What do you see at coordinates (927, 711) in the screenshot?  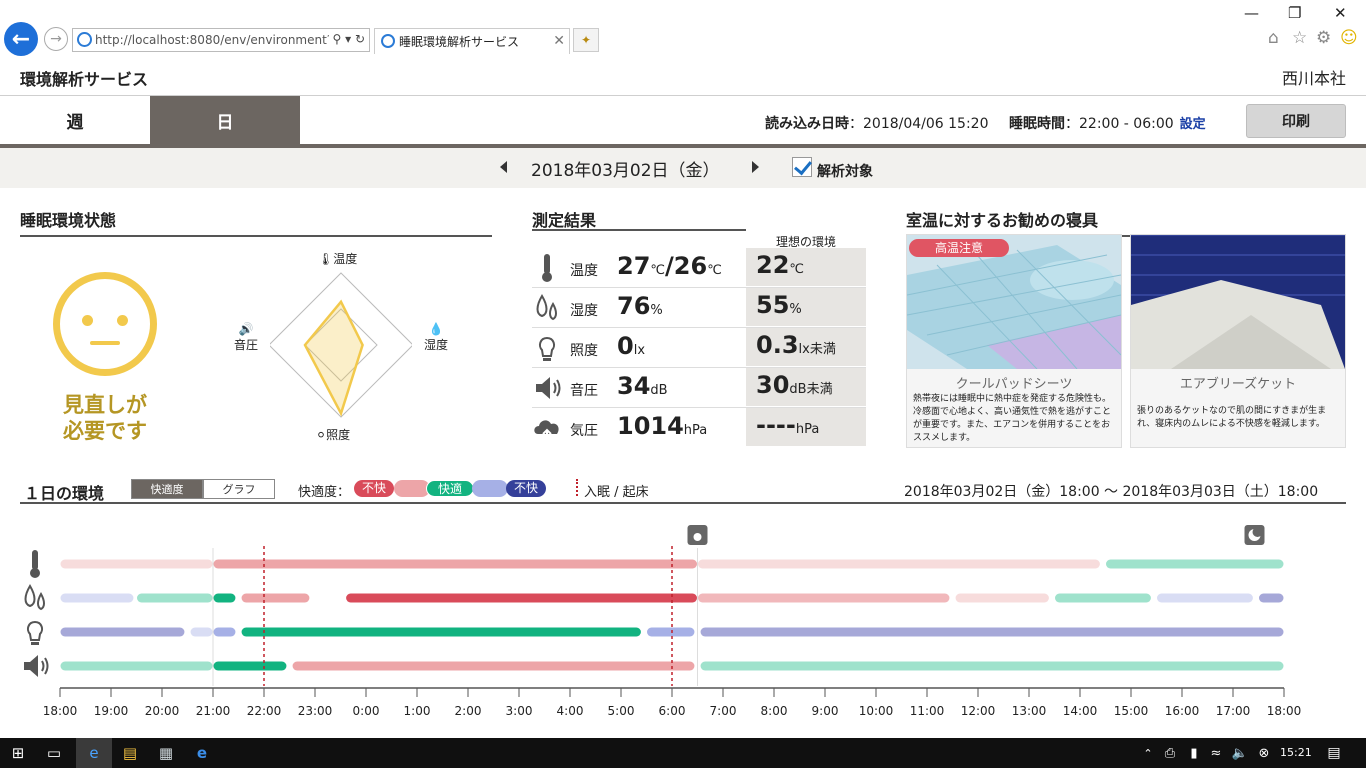 I see `time-tick-label: 11:00` at bounding box center [927, 711].